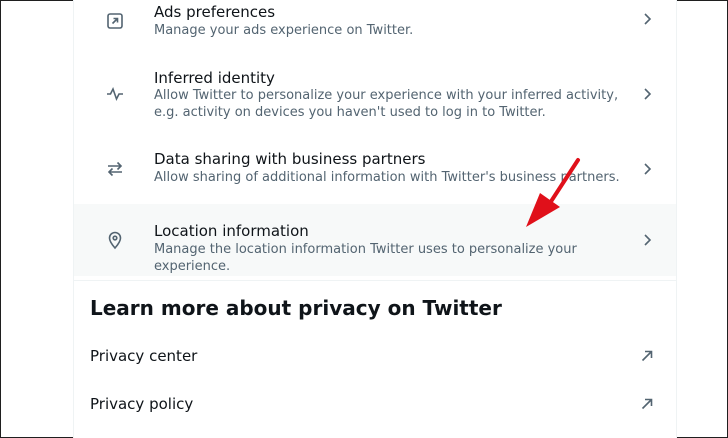  Describe the element at coordinates (115, 169) in the screenshot. I see `swap-arrows-icon` at that location.